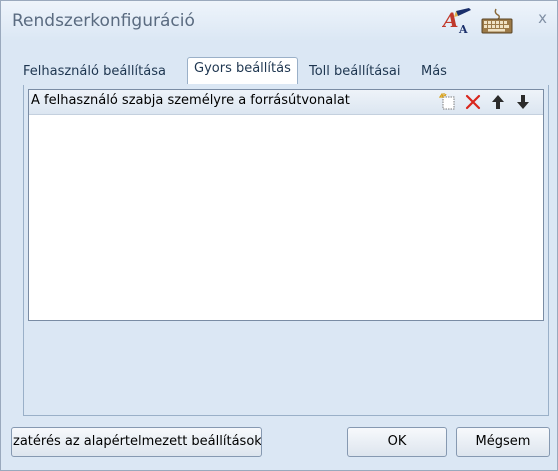 This screenshot has height=471, width=558. Describe the element at coordinates (94, 72) in the screenshot. I see `tab-user-settings: Felhasználó beállítása` at that location.